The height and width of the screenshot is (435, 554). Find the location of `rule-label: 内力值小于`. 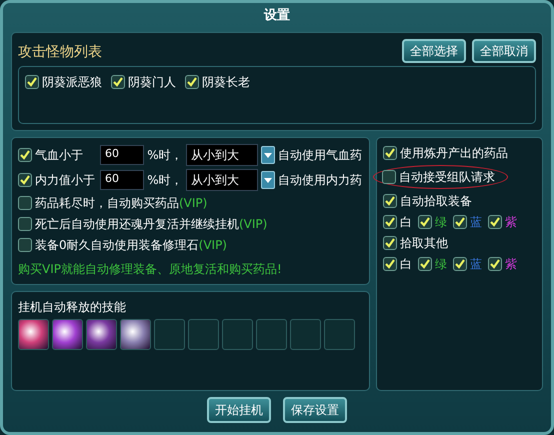

rule-label: 内力值小于 is located at coordinates (65, 180).